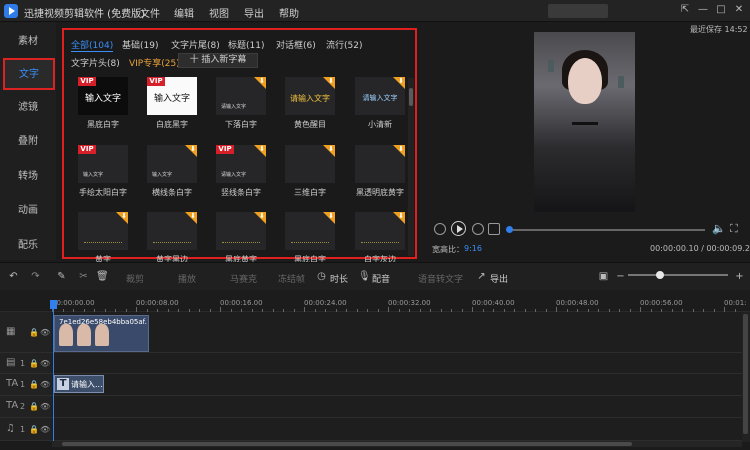  I want to click on zoom-slider-handle, so click(660, 275).